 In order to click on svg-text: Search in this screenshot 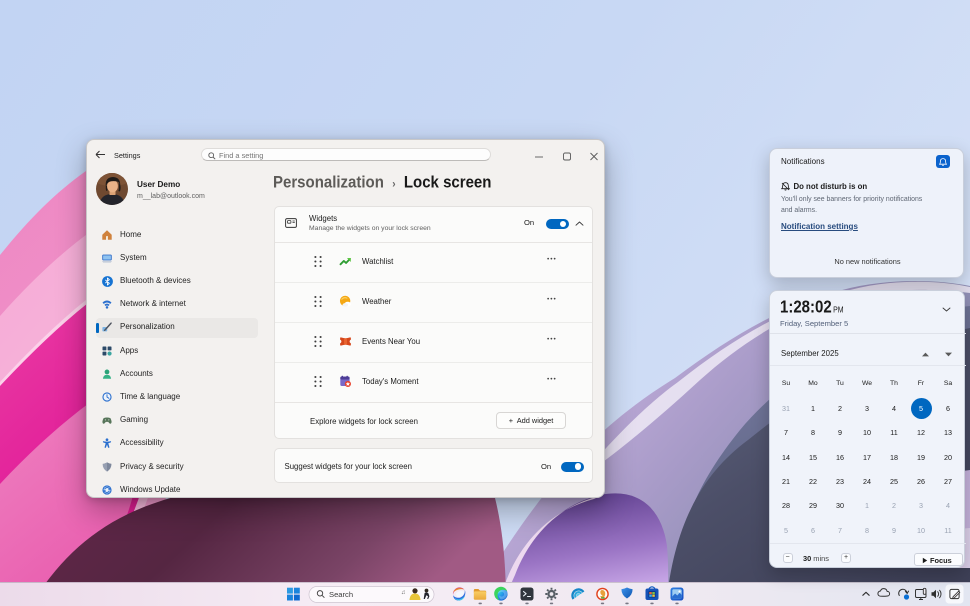, I will do `click(341, 594)`.